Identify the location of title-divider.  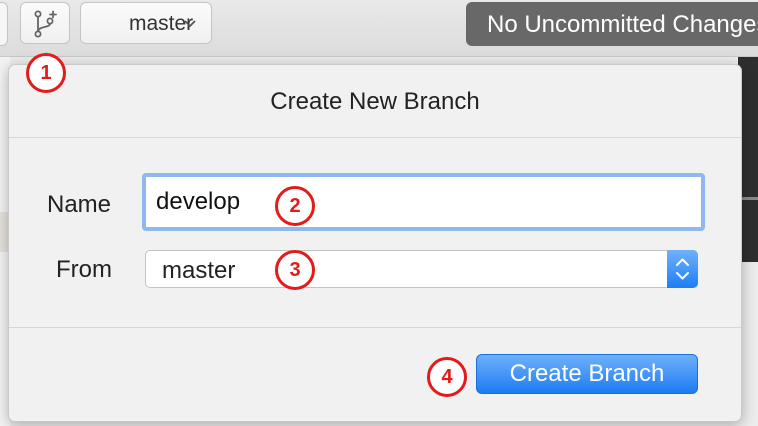
(375, 137).